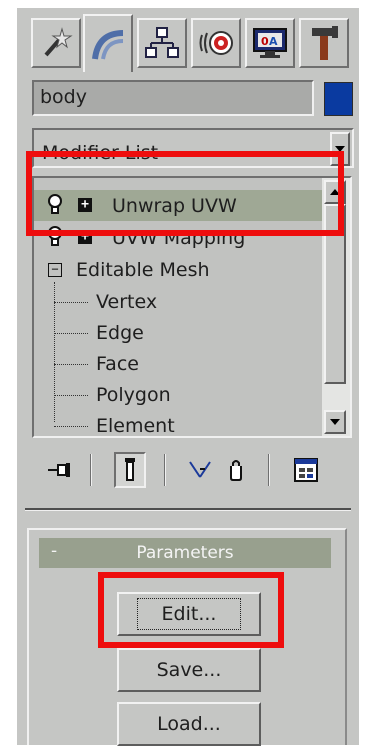 The width and height of the screenshot is (374, 746). I want to click on parameters-rollout-header: - Parameters, so click(185, 553).